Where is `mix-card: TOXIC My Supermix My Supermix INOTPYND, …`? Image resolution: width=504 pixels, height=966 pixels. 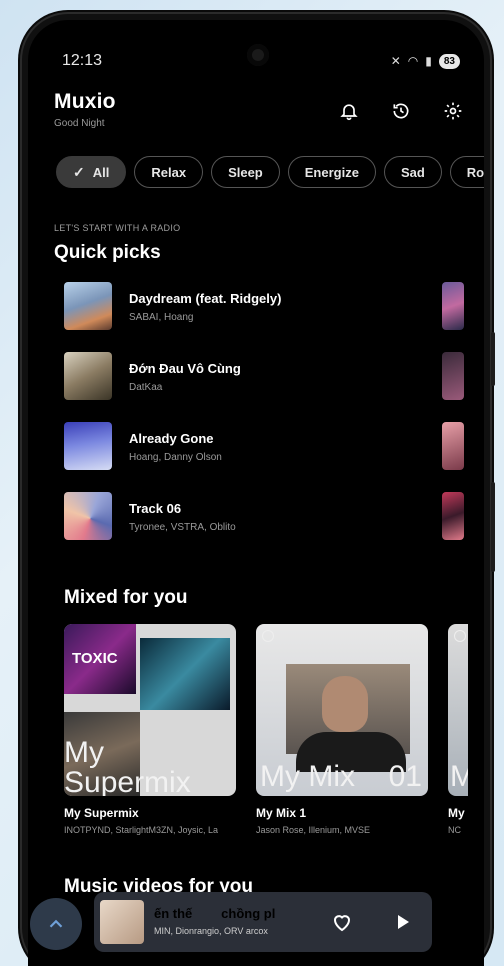 mix-card: TOXIC My Supermix My Supermix INOTPYND, … is located at coordinates (150, 729).